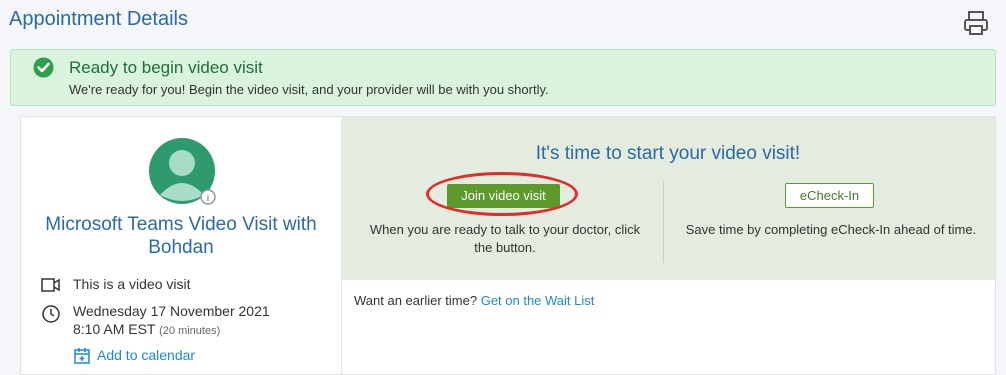 Image resolution: width=1006 pixels, height=375 pixels. I want to click on column-divider, so click(663, 222).